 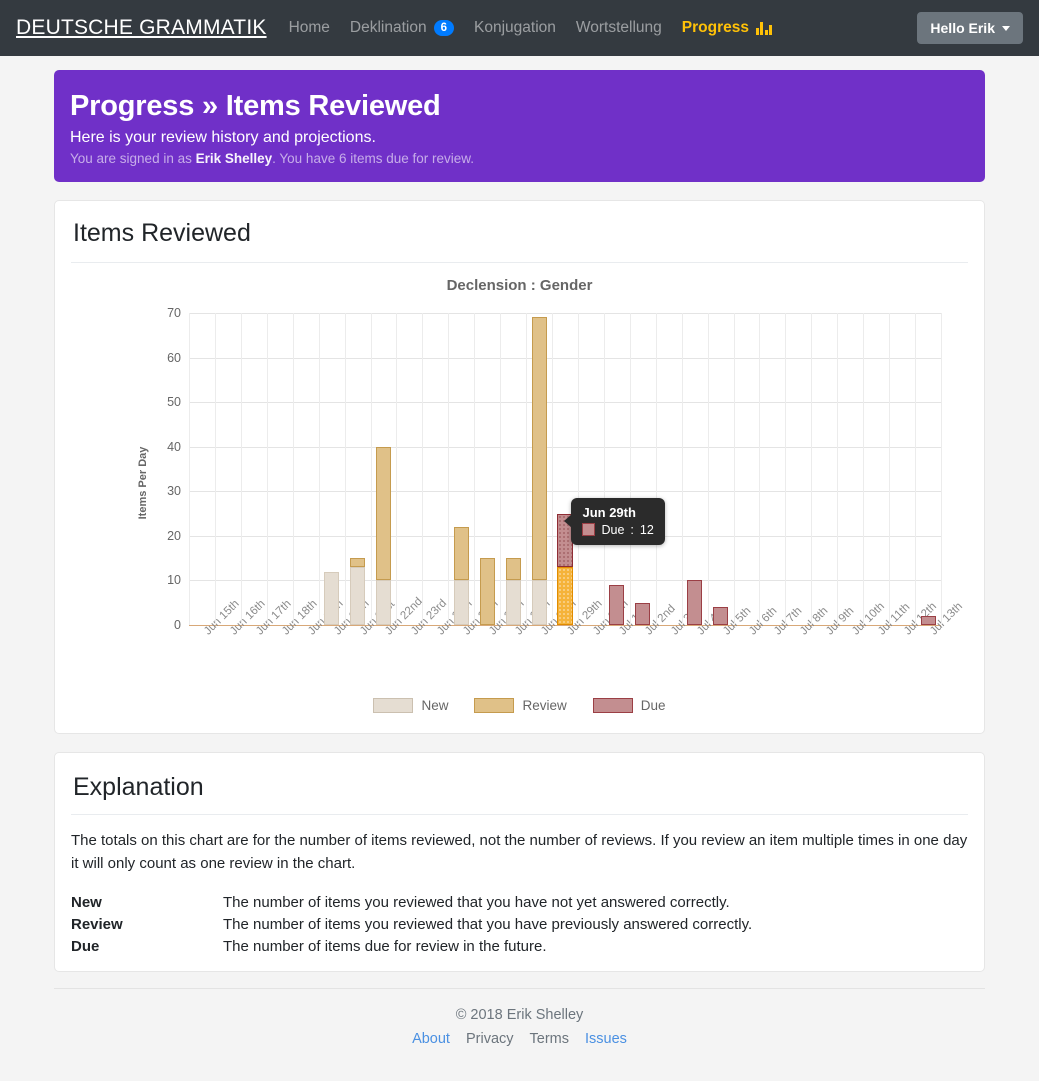 I want to click on explanation-term: Review, so click(x=97, y=924).